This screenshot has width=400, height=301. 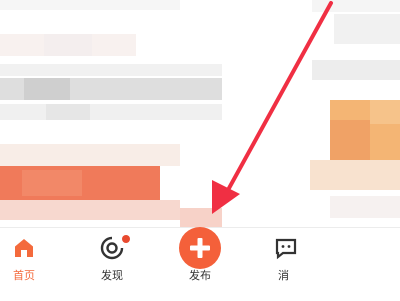 What do you see at coordinates (283, 275) in the screenshot?
I see `tab-messages-label: 消` at bounding box center [283, 275].